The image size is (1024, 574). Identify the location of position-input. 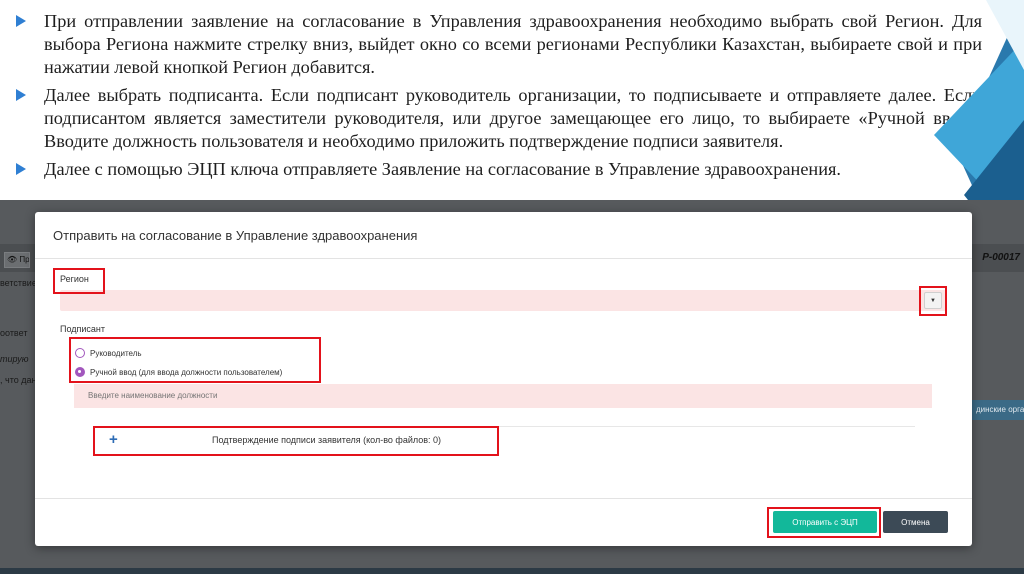
(503, 396).